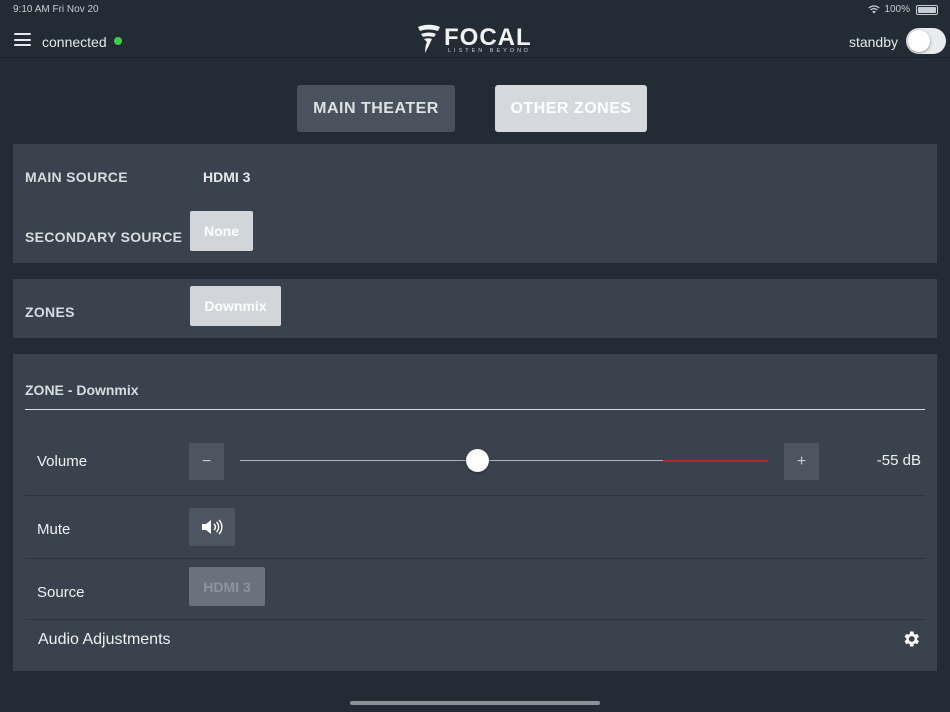 This screenshot has height=712, width=950. I want to click on standby-toggle, so click(926, 41).